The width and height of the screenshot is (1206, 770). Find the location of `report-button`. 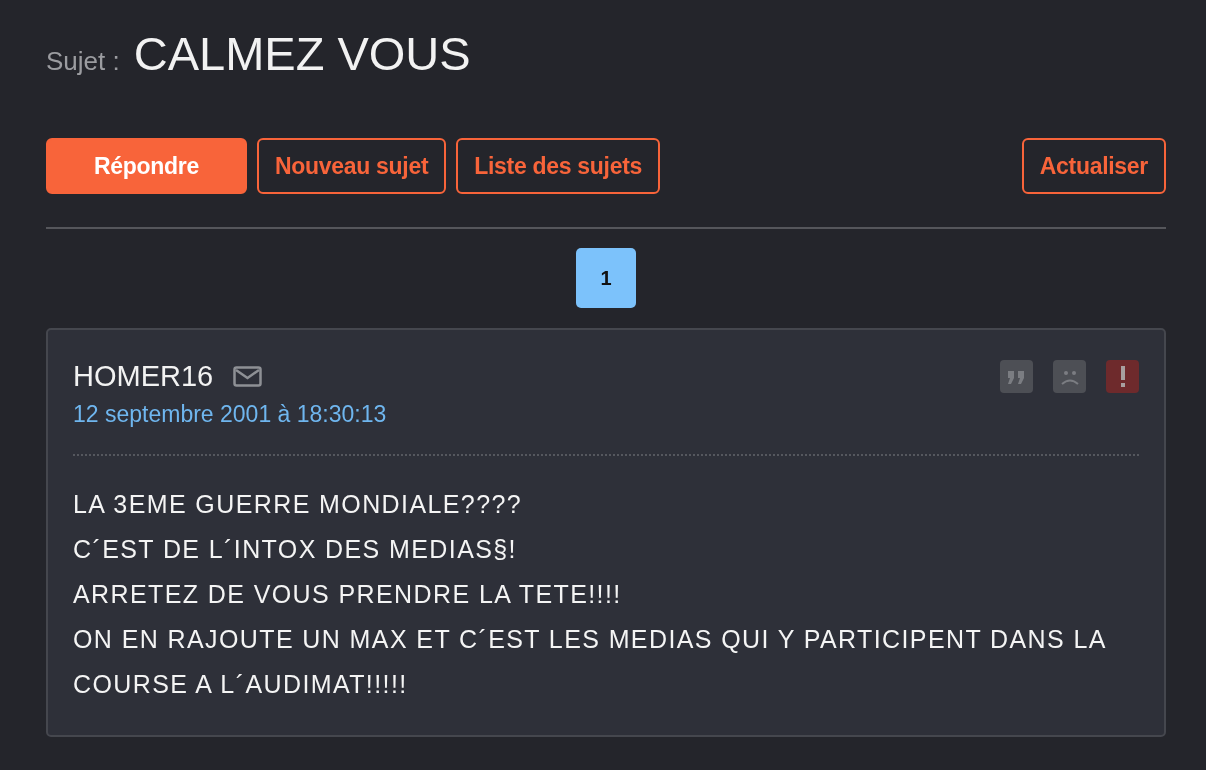

report-button is located at coordinates (1122, 376).